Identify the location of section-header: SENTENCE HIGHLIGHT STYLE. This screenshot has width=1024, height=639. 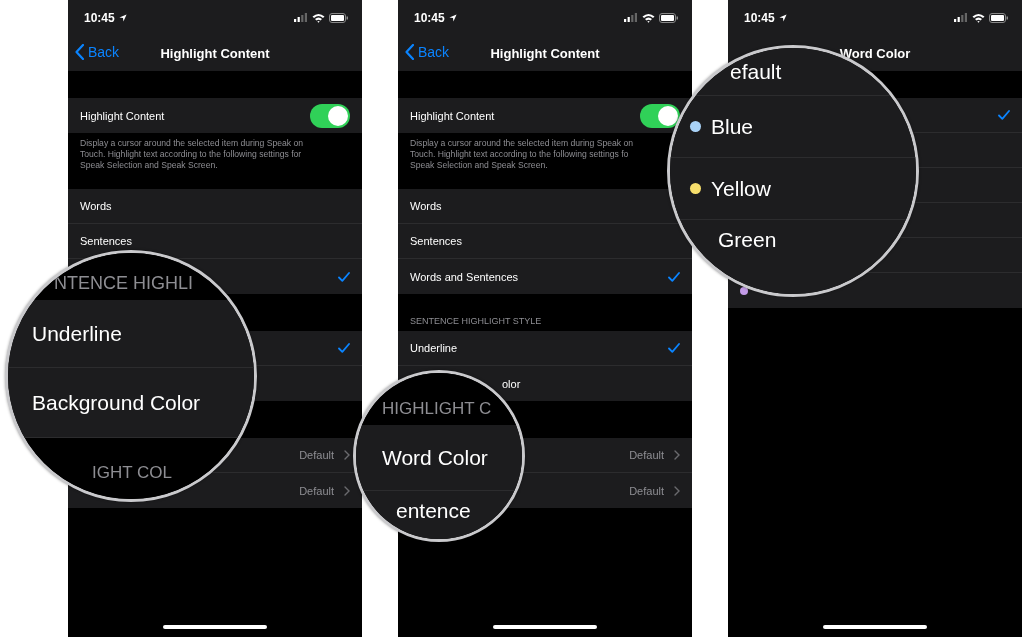
(476, 321).